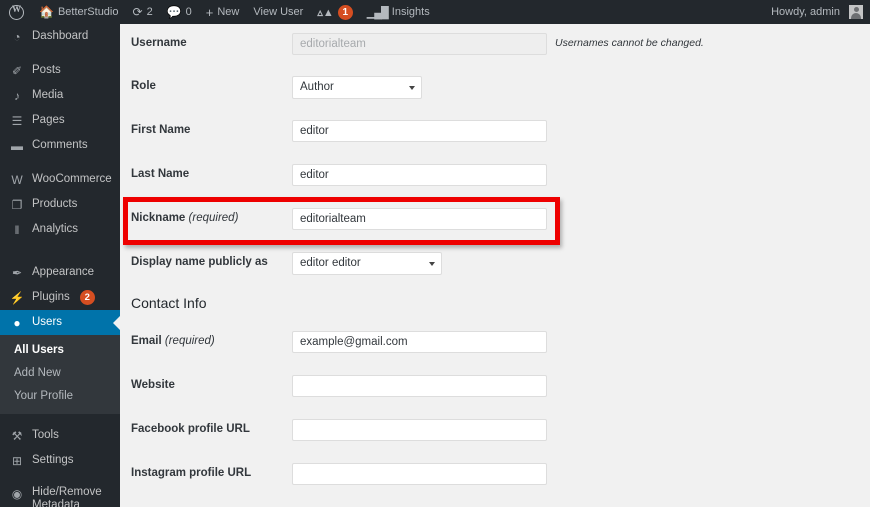  I want to click on sidebar-item-dashboard: ◔ Dashboard, so click(60, 36).